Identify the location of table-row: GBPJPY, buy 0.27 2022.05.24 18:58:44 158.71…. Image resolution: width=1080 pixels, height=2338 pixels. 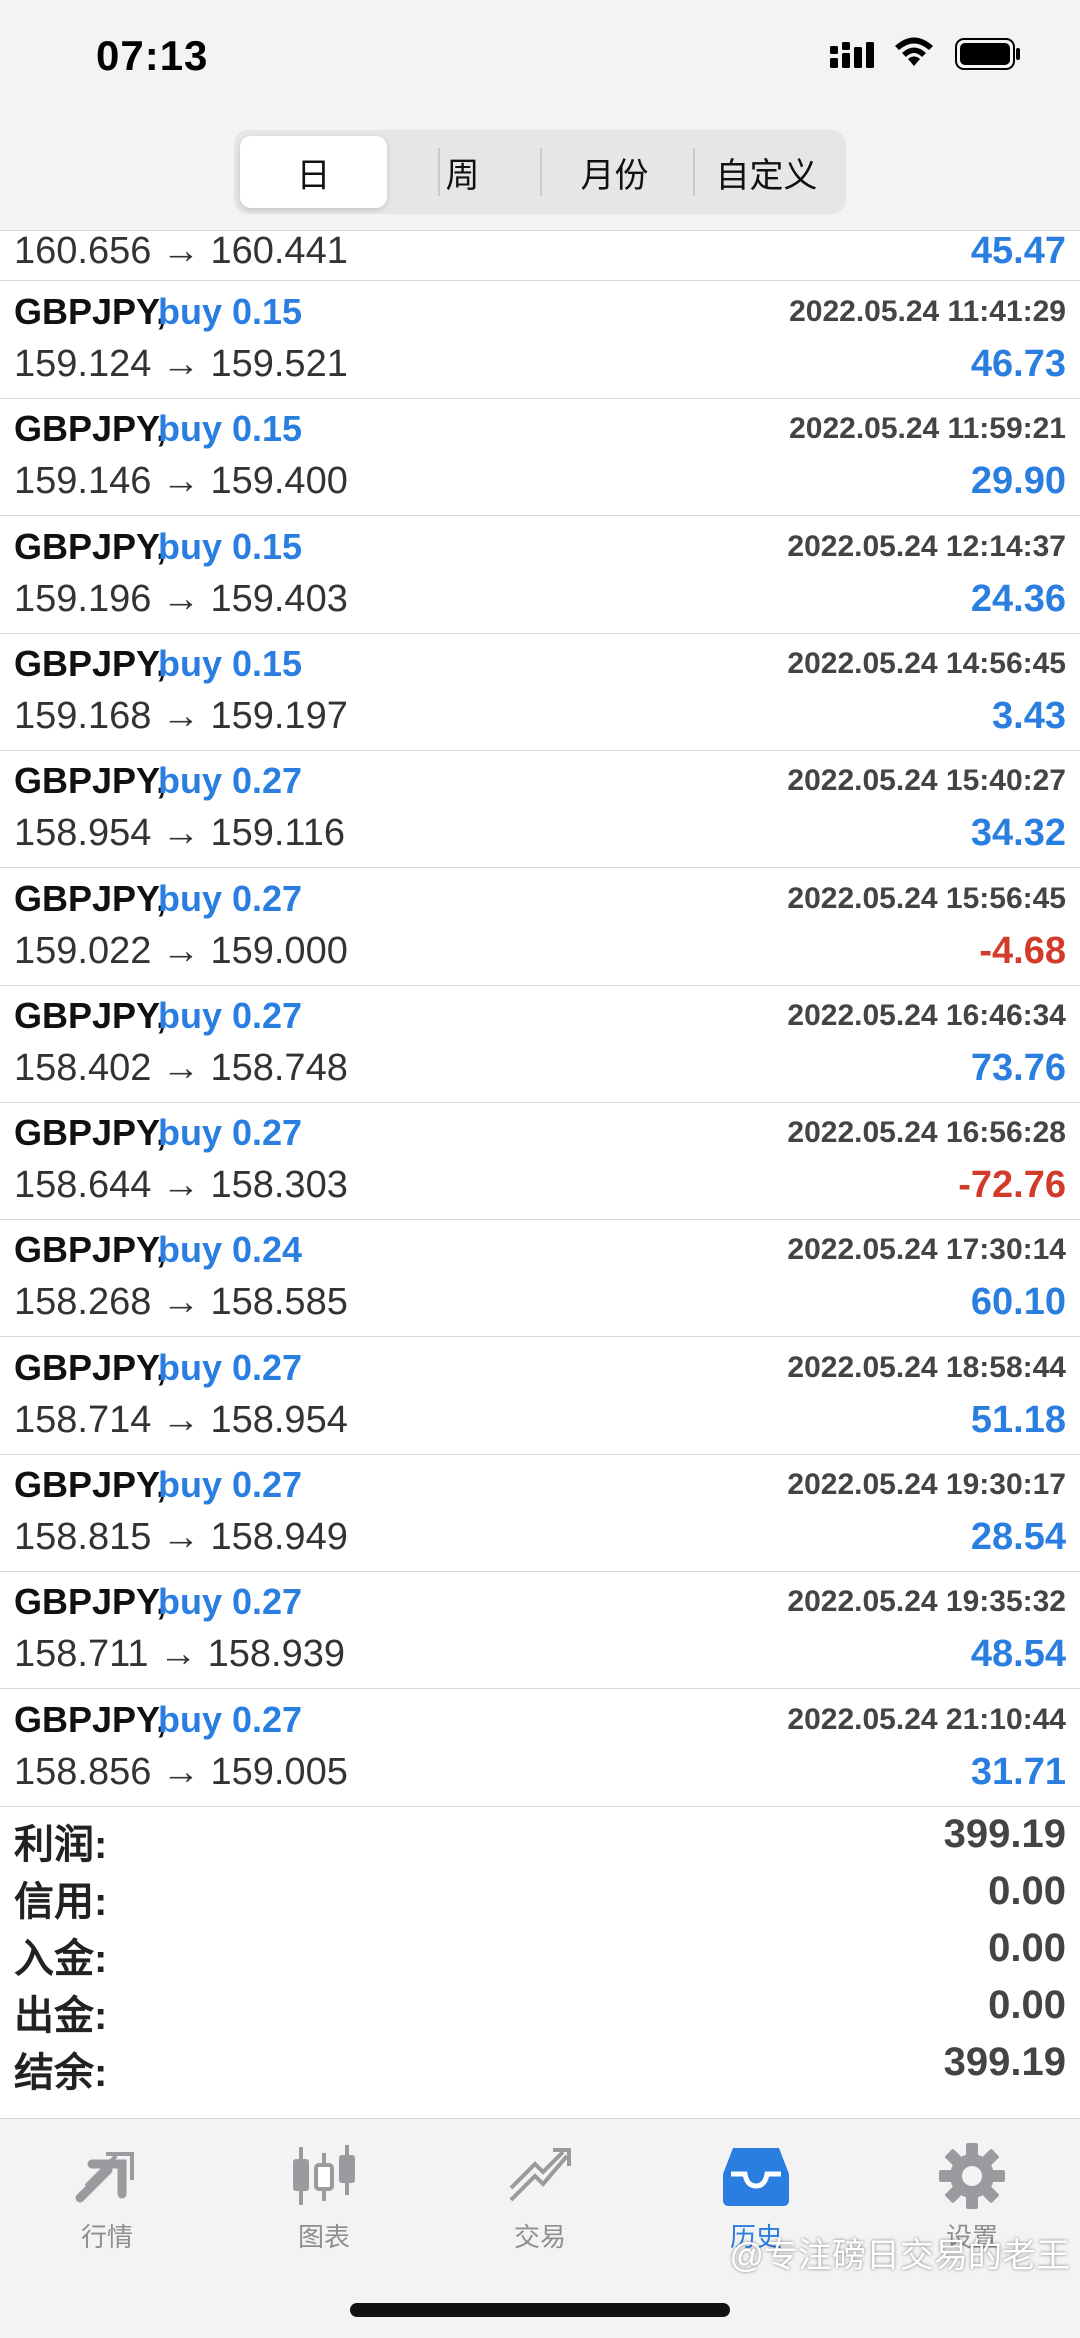
(540, 1396).